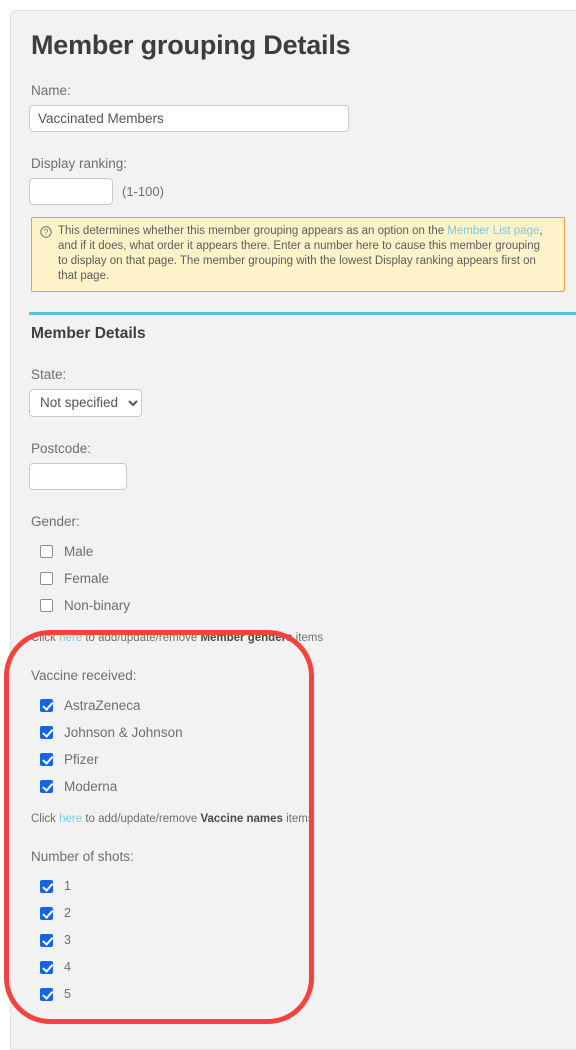  I want to click on shots-checkbox-row-1: 1, so click(303, 886).